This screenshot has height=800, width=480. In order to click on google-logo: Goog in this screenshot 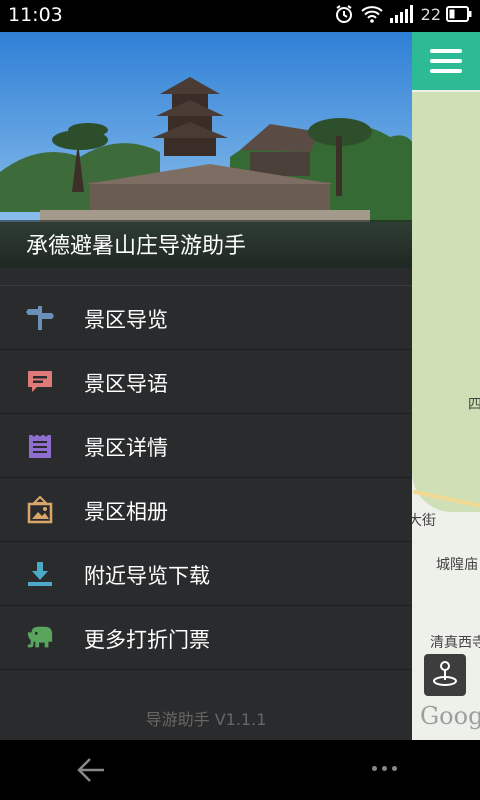, I will do `click(450, 716)`.